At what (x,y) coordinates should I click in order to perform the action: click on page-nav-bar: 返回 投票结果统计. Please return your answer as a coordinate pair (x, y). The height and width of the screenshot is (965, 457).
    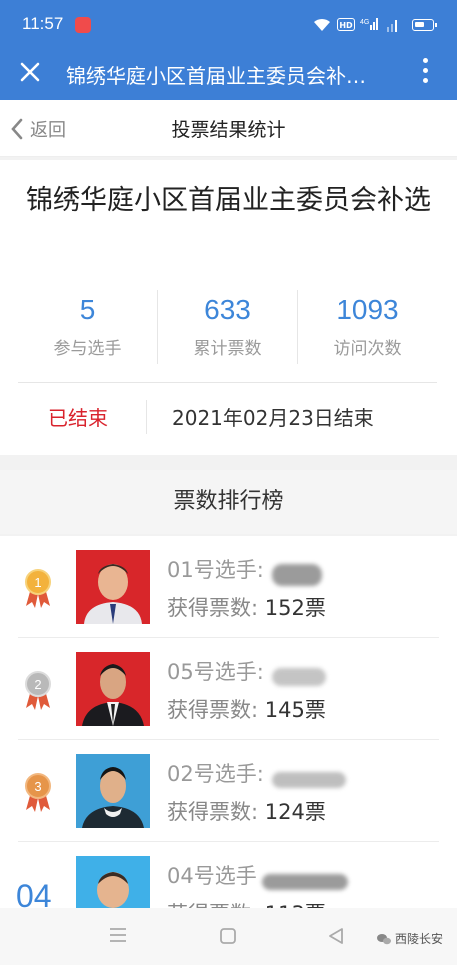
    Looking at the image, I should click on (228, 128).